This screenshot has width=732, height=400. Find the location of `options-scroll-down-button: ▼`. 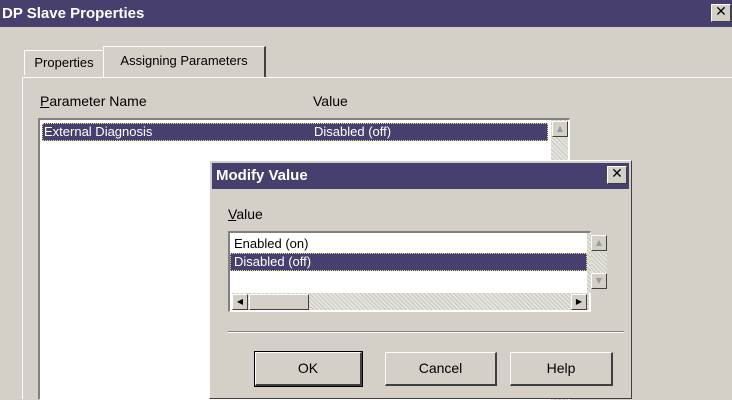

options-scroll-down-button: ▼ is located at coordinates (599, 281).